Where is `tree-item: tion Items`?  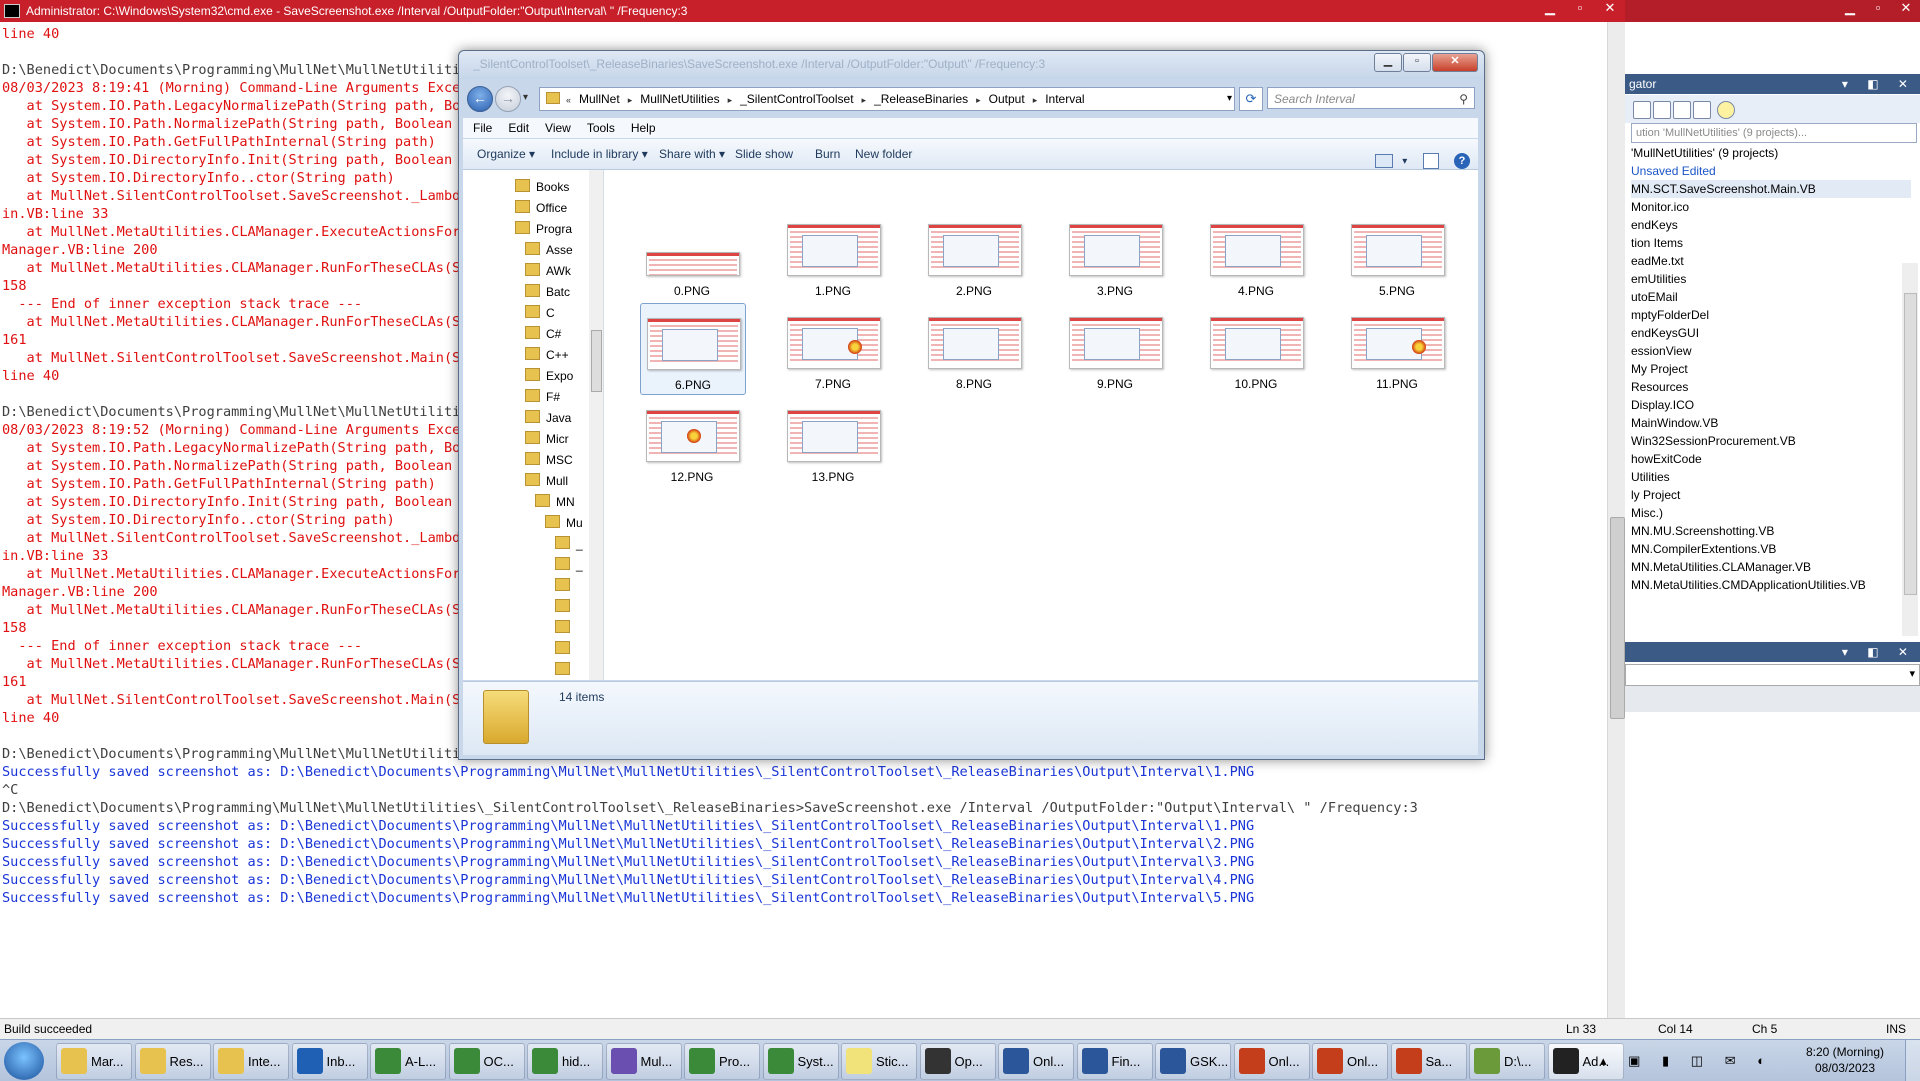
tree-item: tion Items is located at coordinates (1771, 243).